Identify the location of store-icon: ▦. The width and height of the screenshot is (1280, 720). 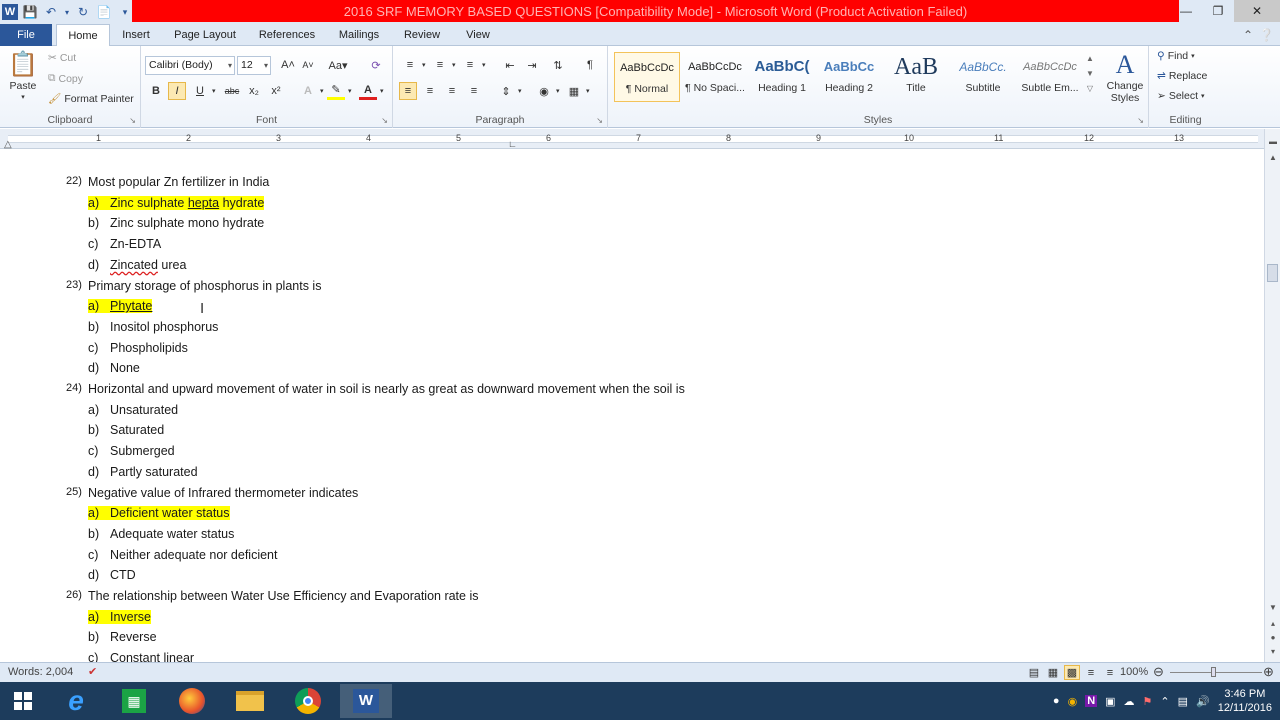
(134, 701).